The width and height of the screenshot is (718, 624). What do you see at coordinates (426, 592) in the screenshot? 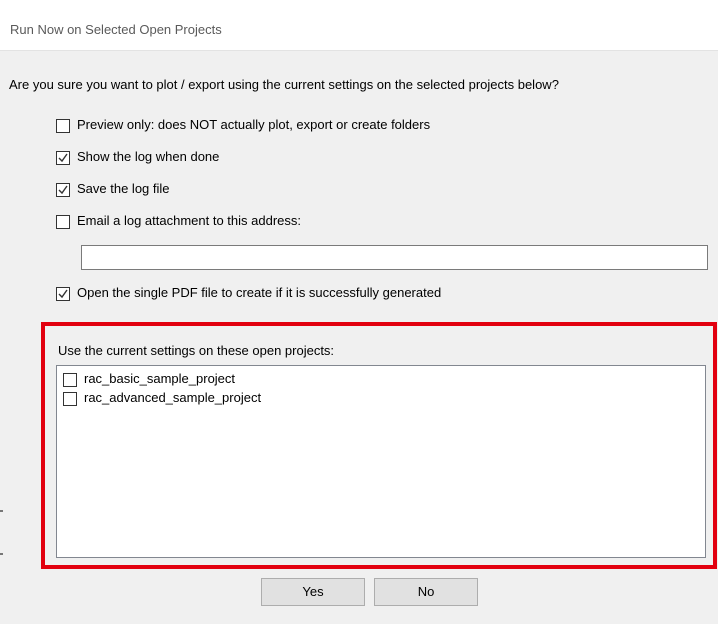
I see `no-button: No` at bounding box center [426, 592].